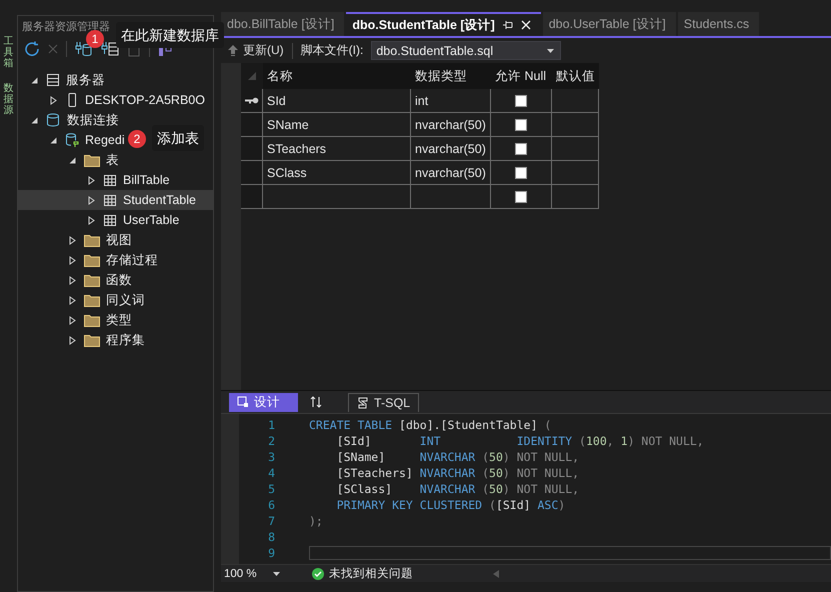  What do you see at coordinates (178, 138) in the screenshot?
I see `callout-tooltip: 添加表` at bounding box center [178, 138].